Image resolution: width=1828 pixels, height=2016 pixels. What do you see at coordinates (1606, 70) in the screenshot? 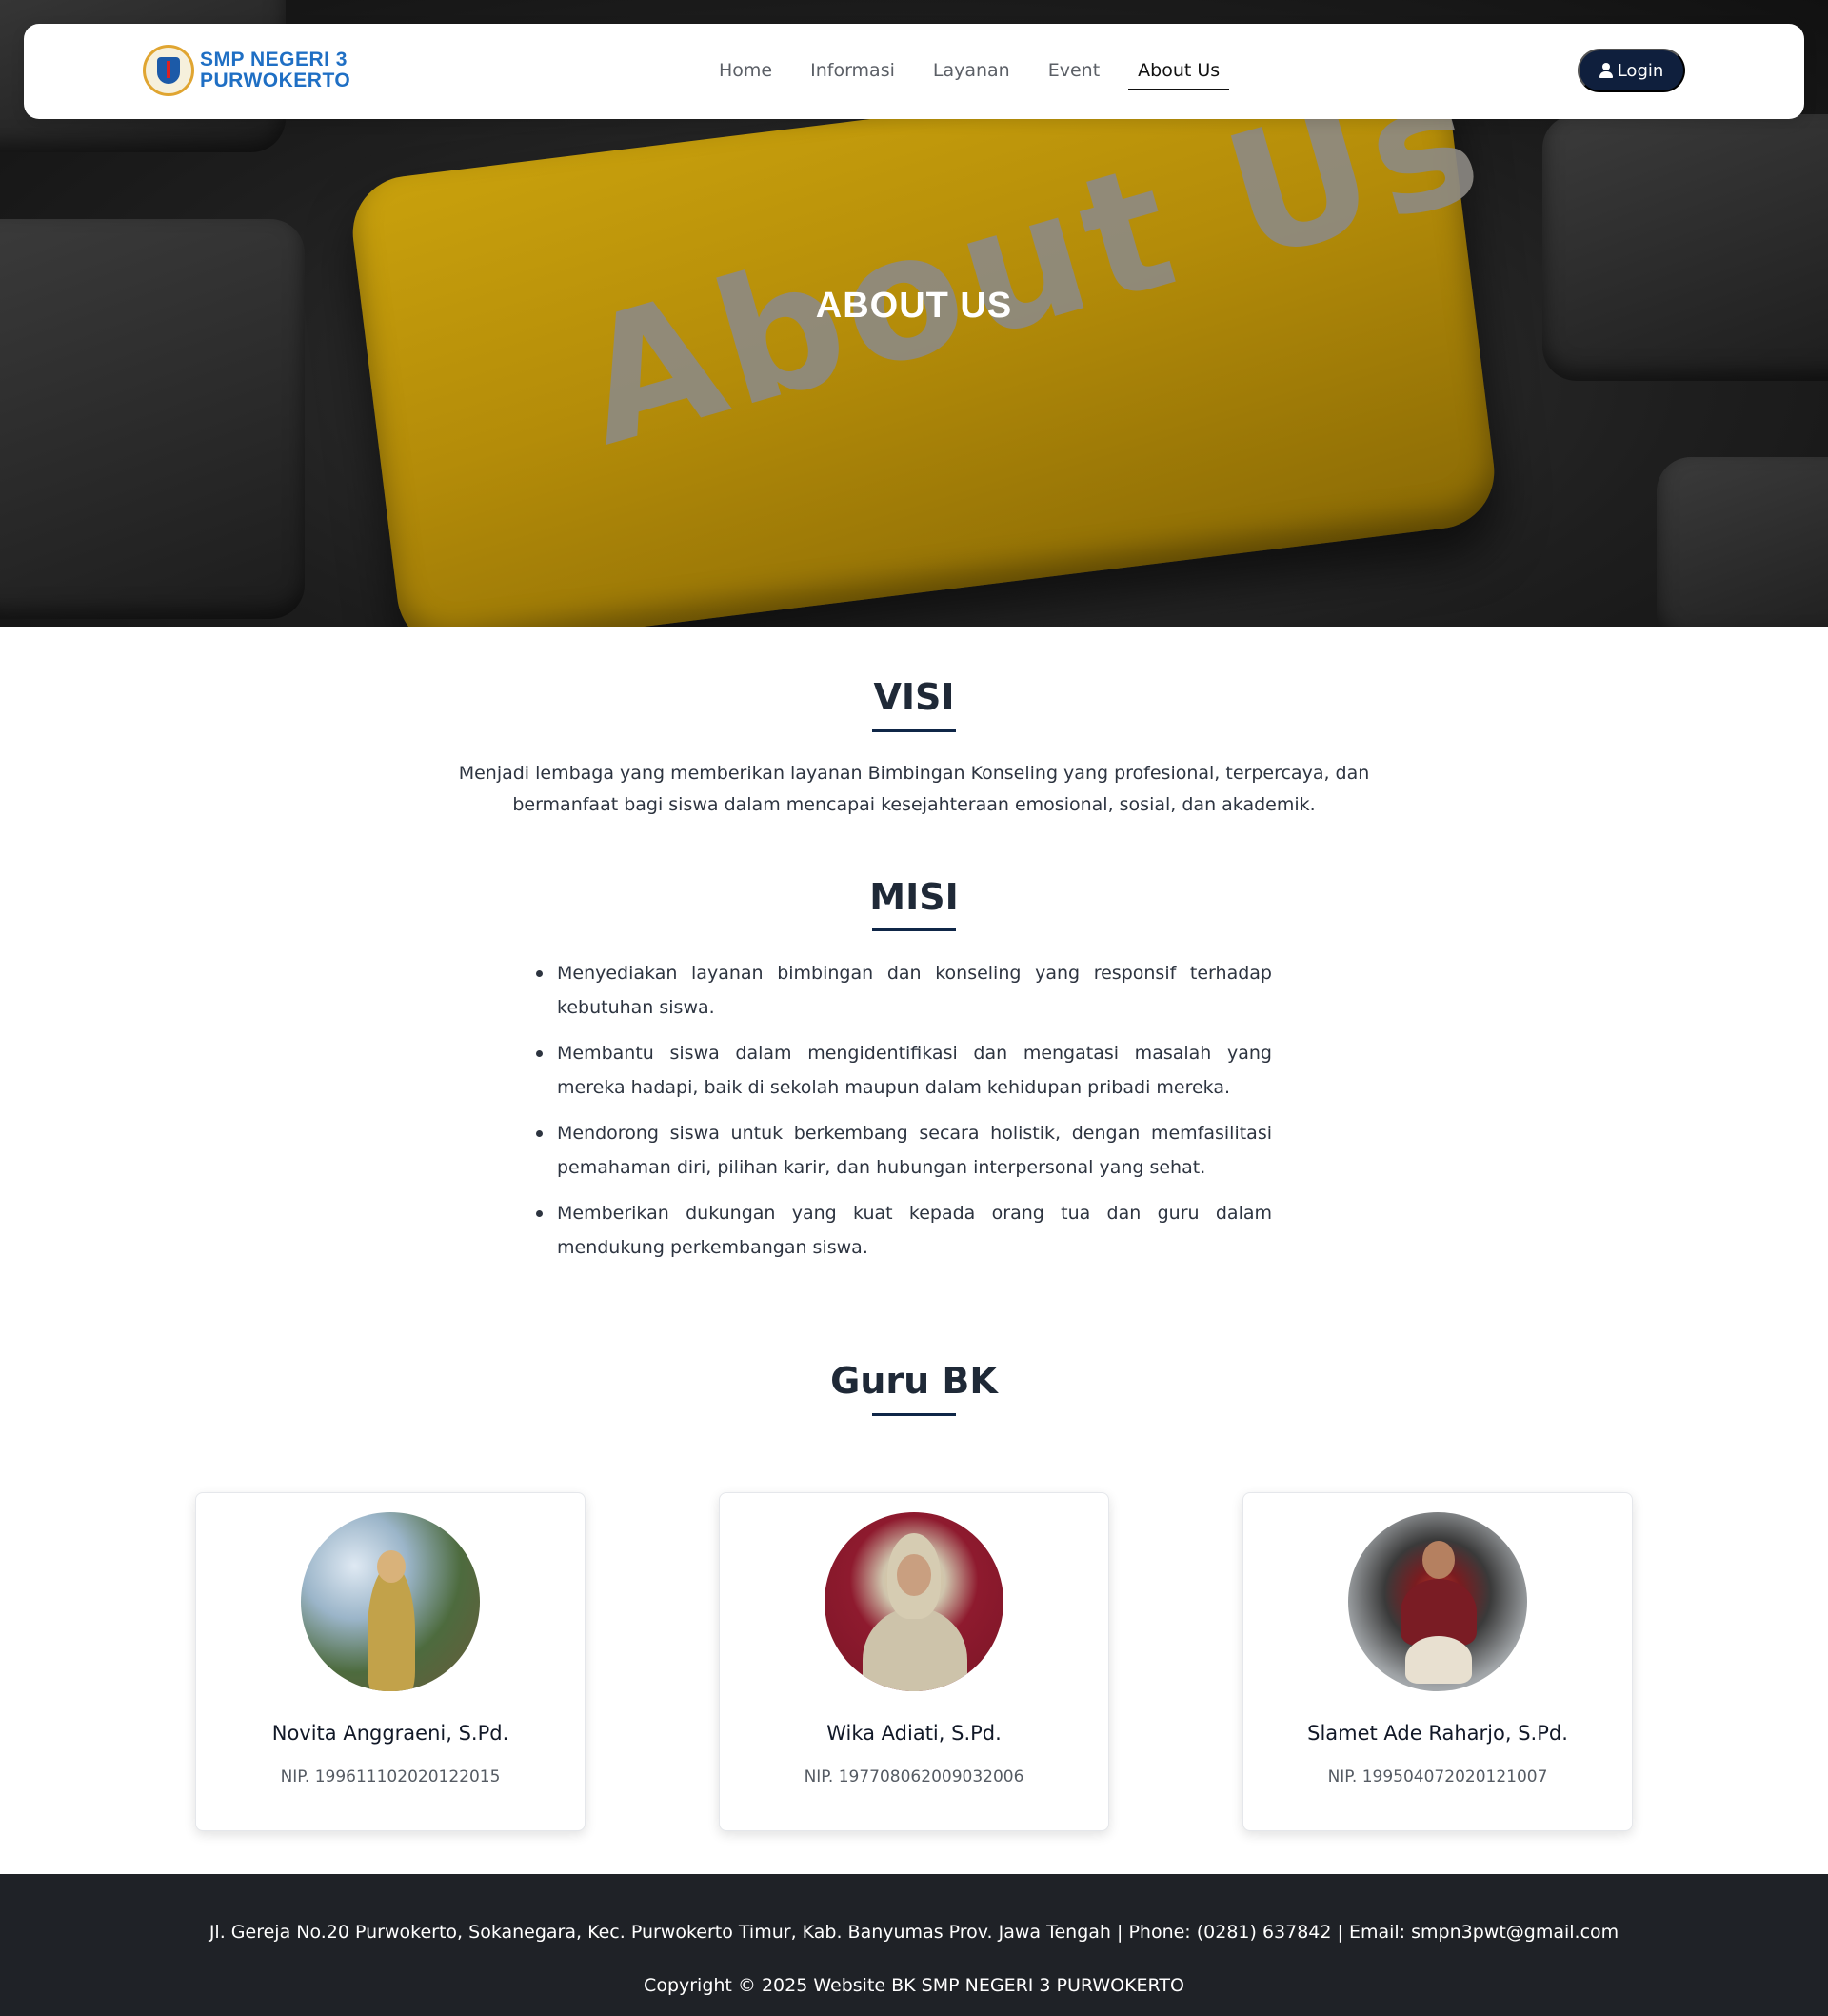
I see `user-icon` at bounding box center [1606, 70].